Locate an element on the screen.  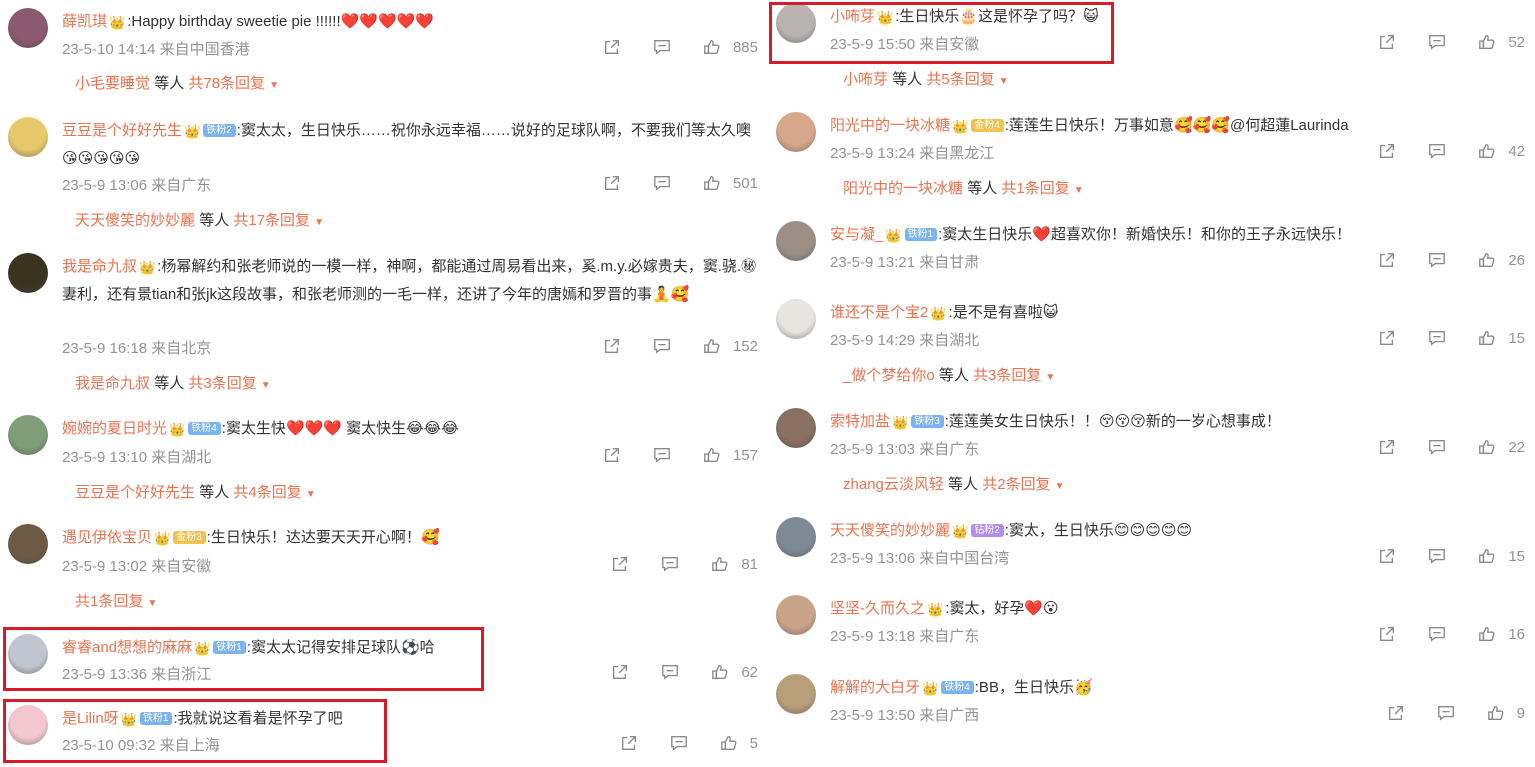
reply-count: 共78条回复 is located at coordinates (226, 83).